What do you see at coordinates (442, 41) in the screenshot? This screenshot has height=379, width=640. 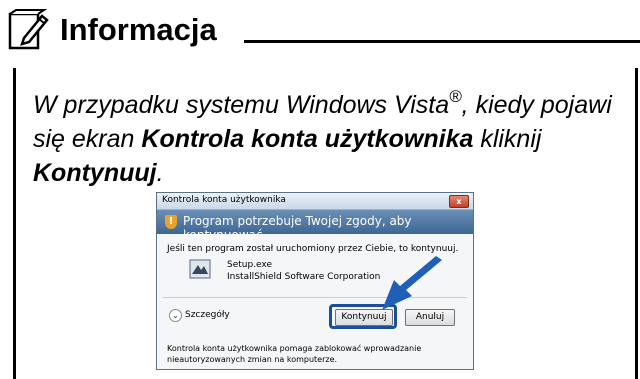 I see `note-rule-top` at bounding box center [442, 41].